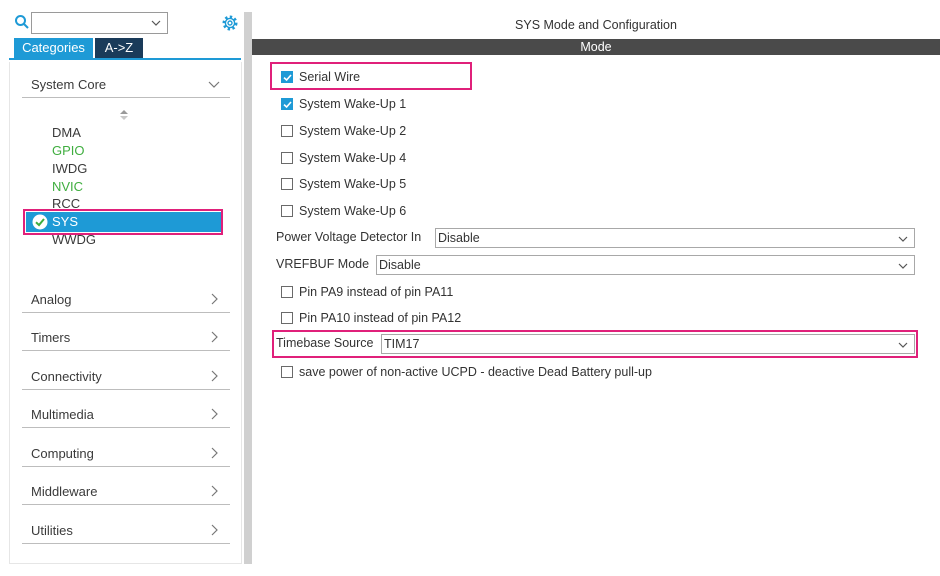  What do you see at coordinates (126, 295) in the screenshot?
I see `category-analog: Analog` at bounding box center [126, 295].